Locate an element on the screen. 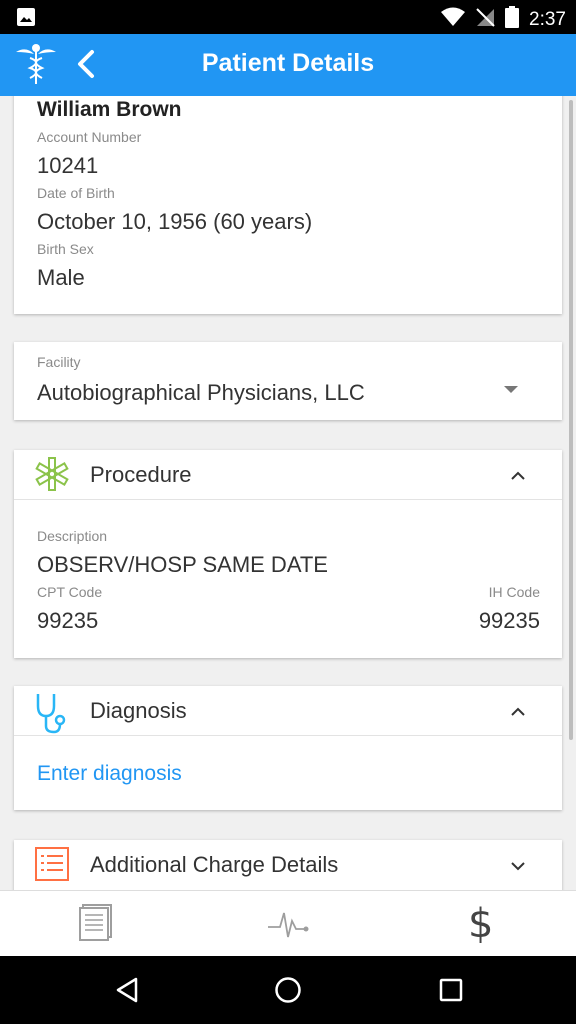 This screenshot has width=576, height=1024. additional-charge-header: Additional Charge Details is located at coordinates (288, 865).